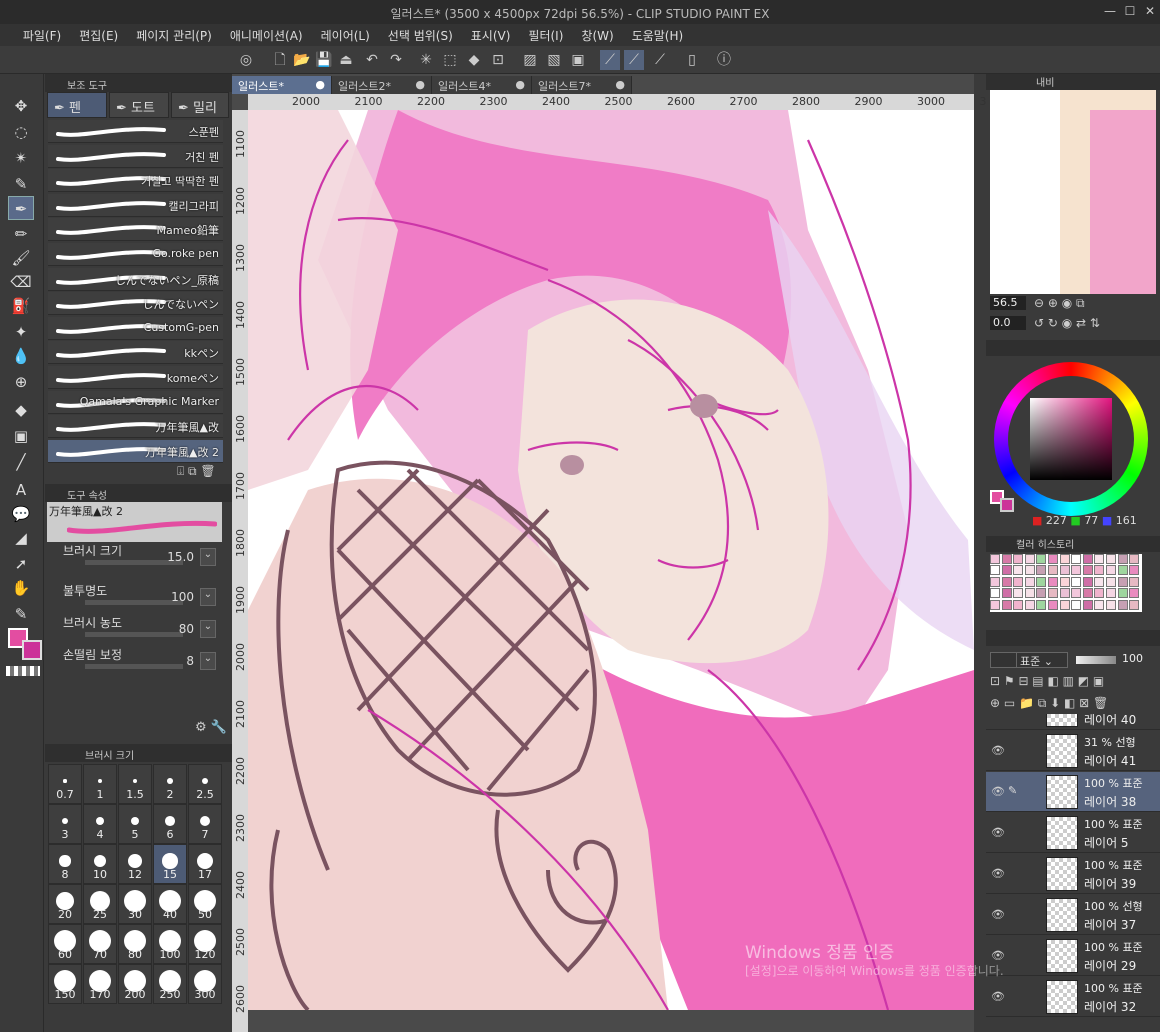 This screenshot has width=1160, height=1032. I want to click on brush-item: しんでないペン_原稿, so click(135, 279).